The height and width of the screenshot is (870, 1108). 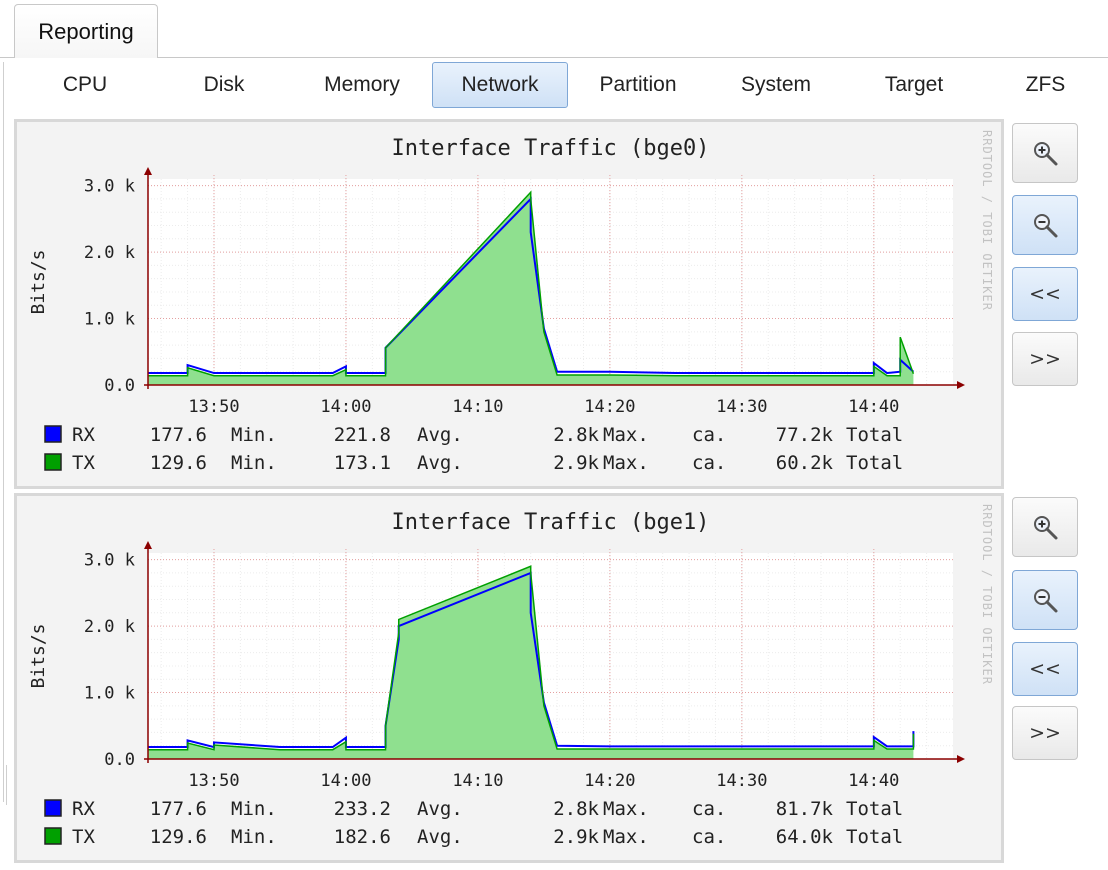 I want to click on legend-avg-value: 233.2, so click(x=362, y=809).